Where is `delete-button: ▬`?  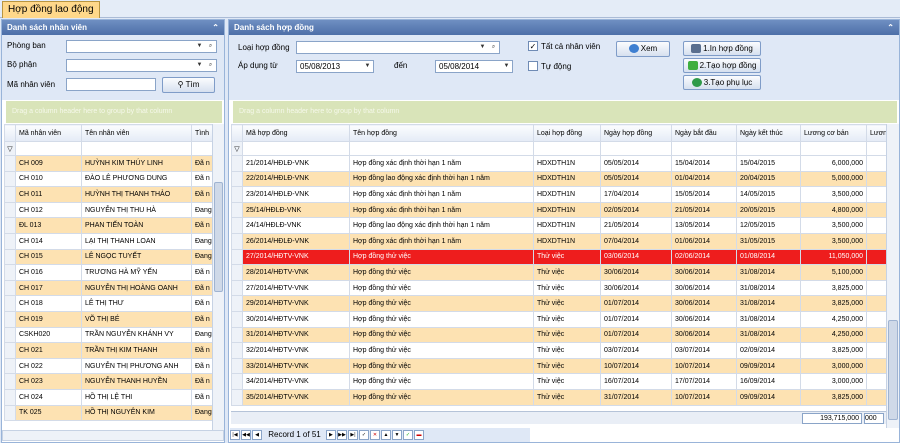
delete-button: ▬ is located at coordinates (418, 434).